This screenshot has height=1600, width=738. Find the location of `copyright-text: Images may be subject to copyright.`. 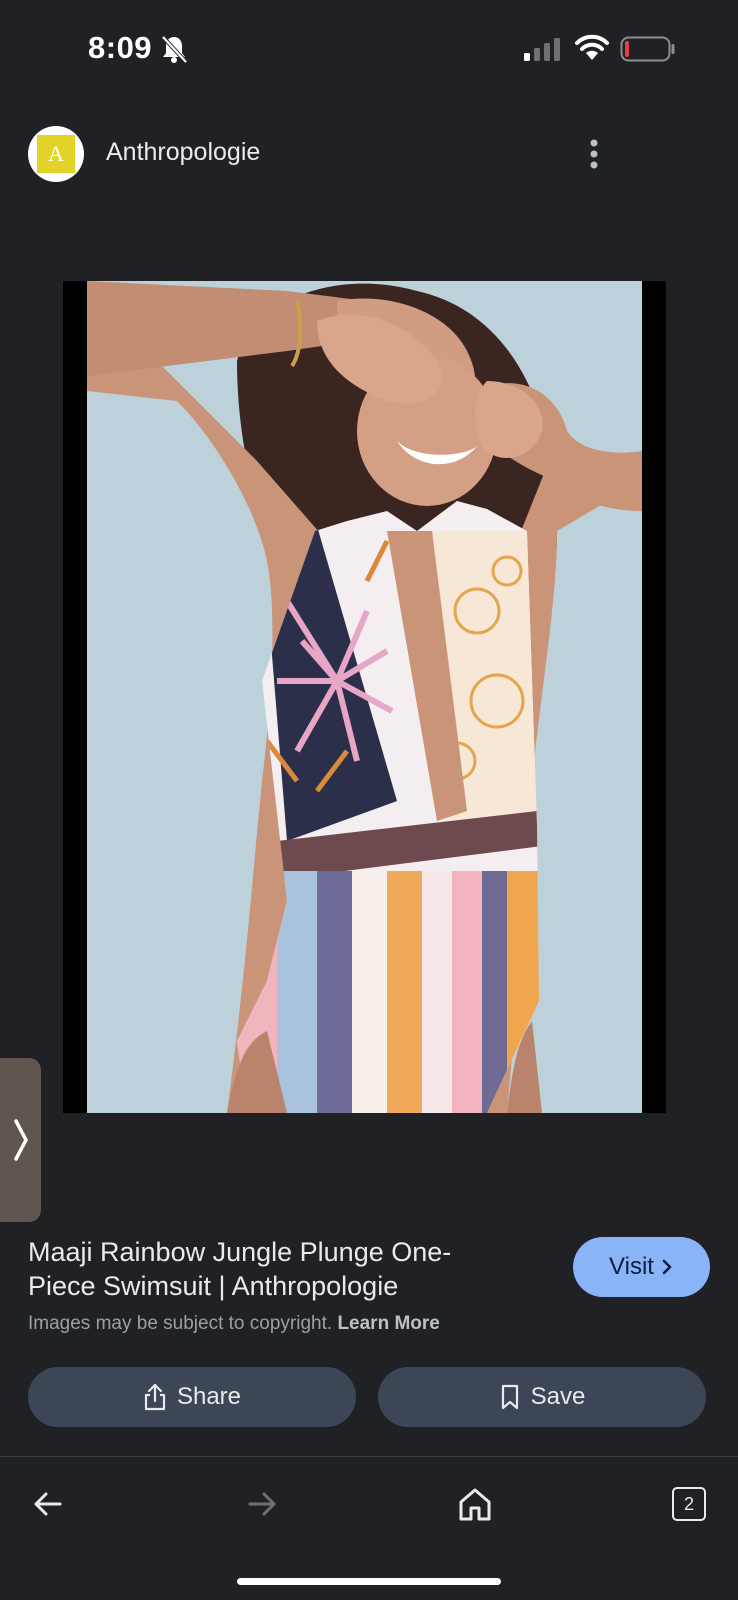

copyright-text: Images may be subject to copyright. is located at coordinates (180, 1323).